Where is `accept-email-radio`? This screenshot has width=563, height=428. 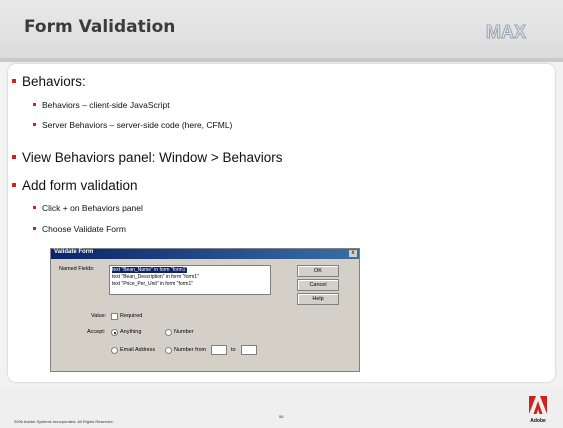
accept-email-radio is located at coordinates (114, 350).